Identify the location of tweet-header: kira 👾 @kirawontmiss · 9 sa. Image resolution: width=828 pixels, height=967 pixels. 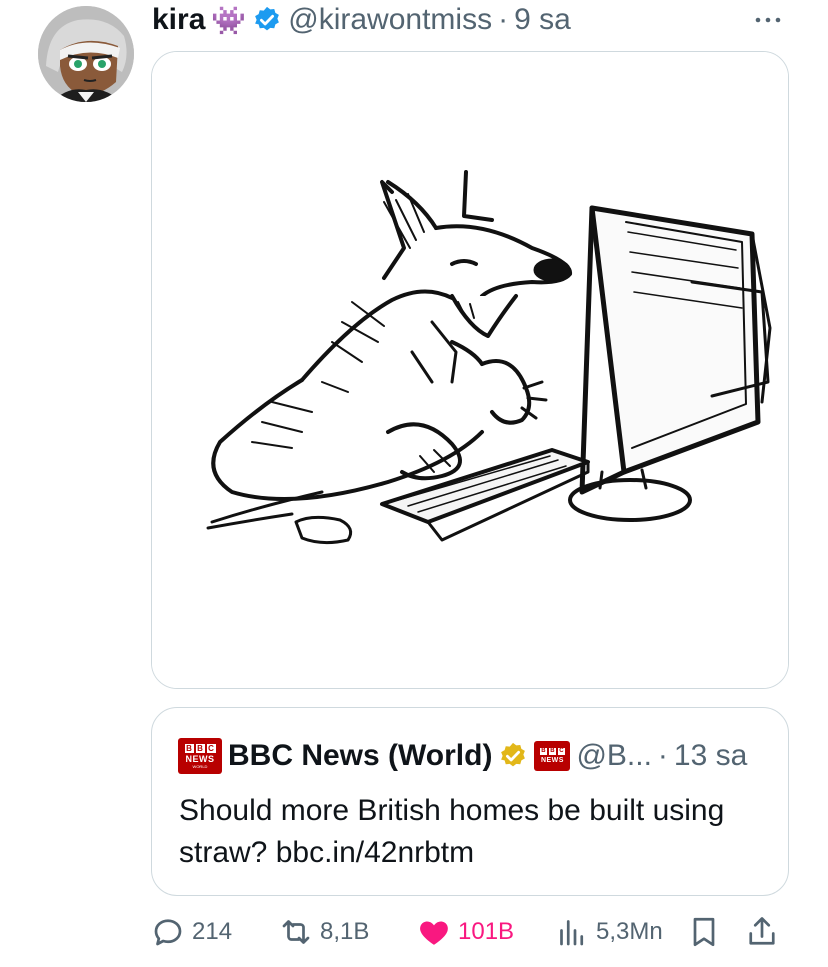
(361, 20).